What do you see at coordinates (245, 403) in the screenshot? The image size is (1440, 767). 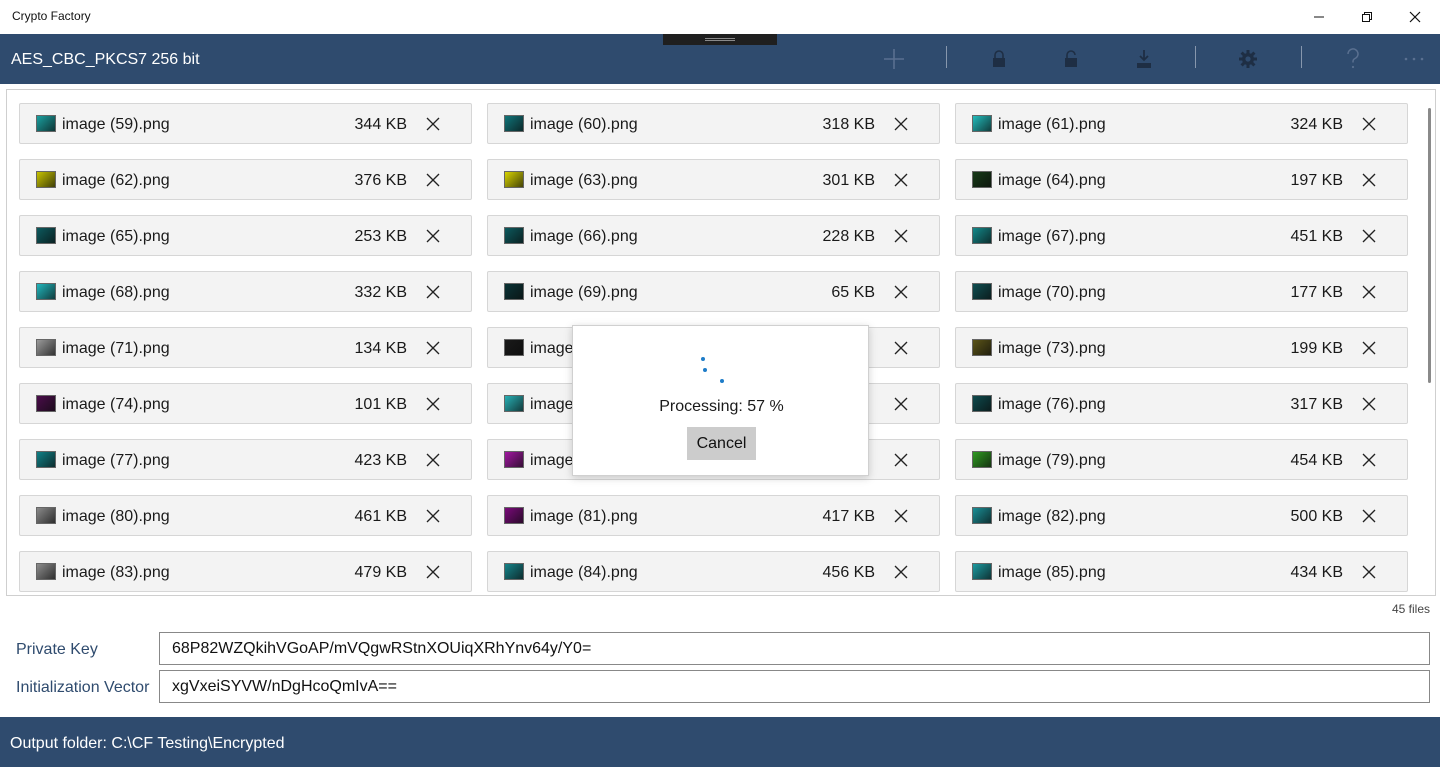 I see `file-item: image (74).png 101 KB` at bounding box center [245, 403].